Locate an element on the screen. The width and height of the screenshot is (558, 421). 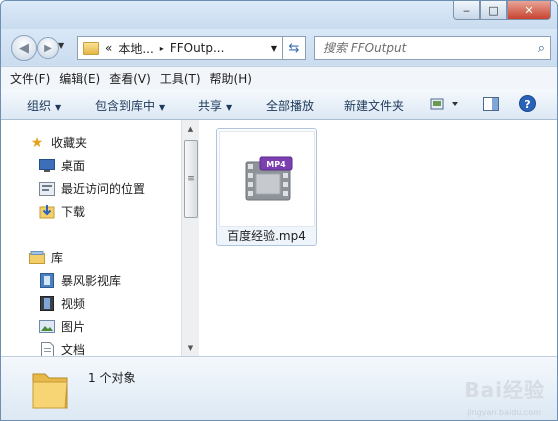
file-item: MP4 百度经验.mp4 is located at coordinates (266, 187).